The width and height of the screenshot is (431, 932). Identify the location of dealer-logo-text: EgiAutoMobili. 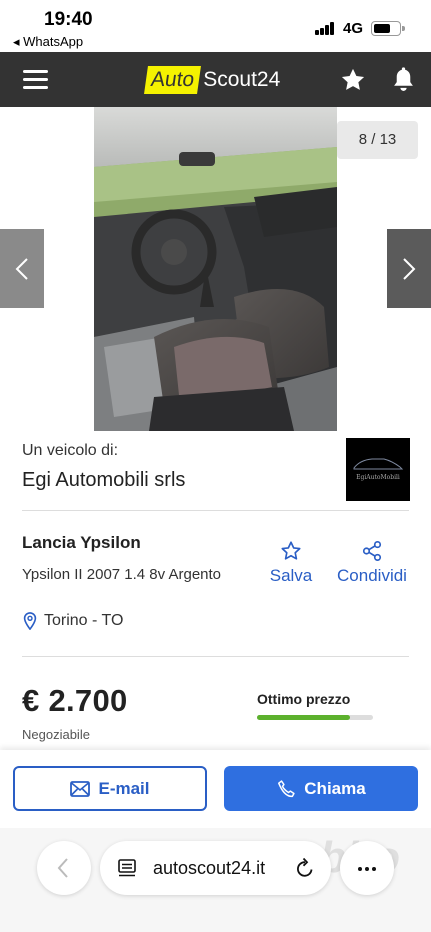
(378, 477).